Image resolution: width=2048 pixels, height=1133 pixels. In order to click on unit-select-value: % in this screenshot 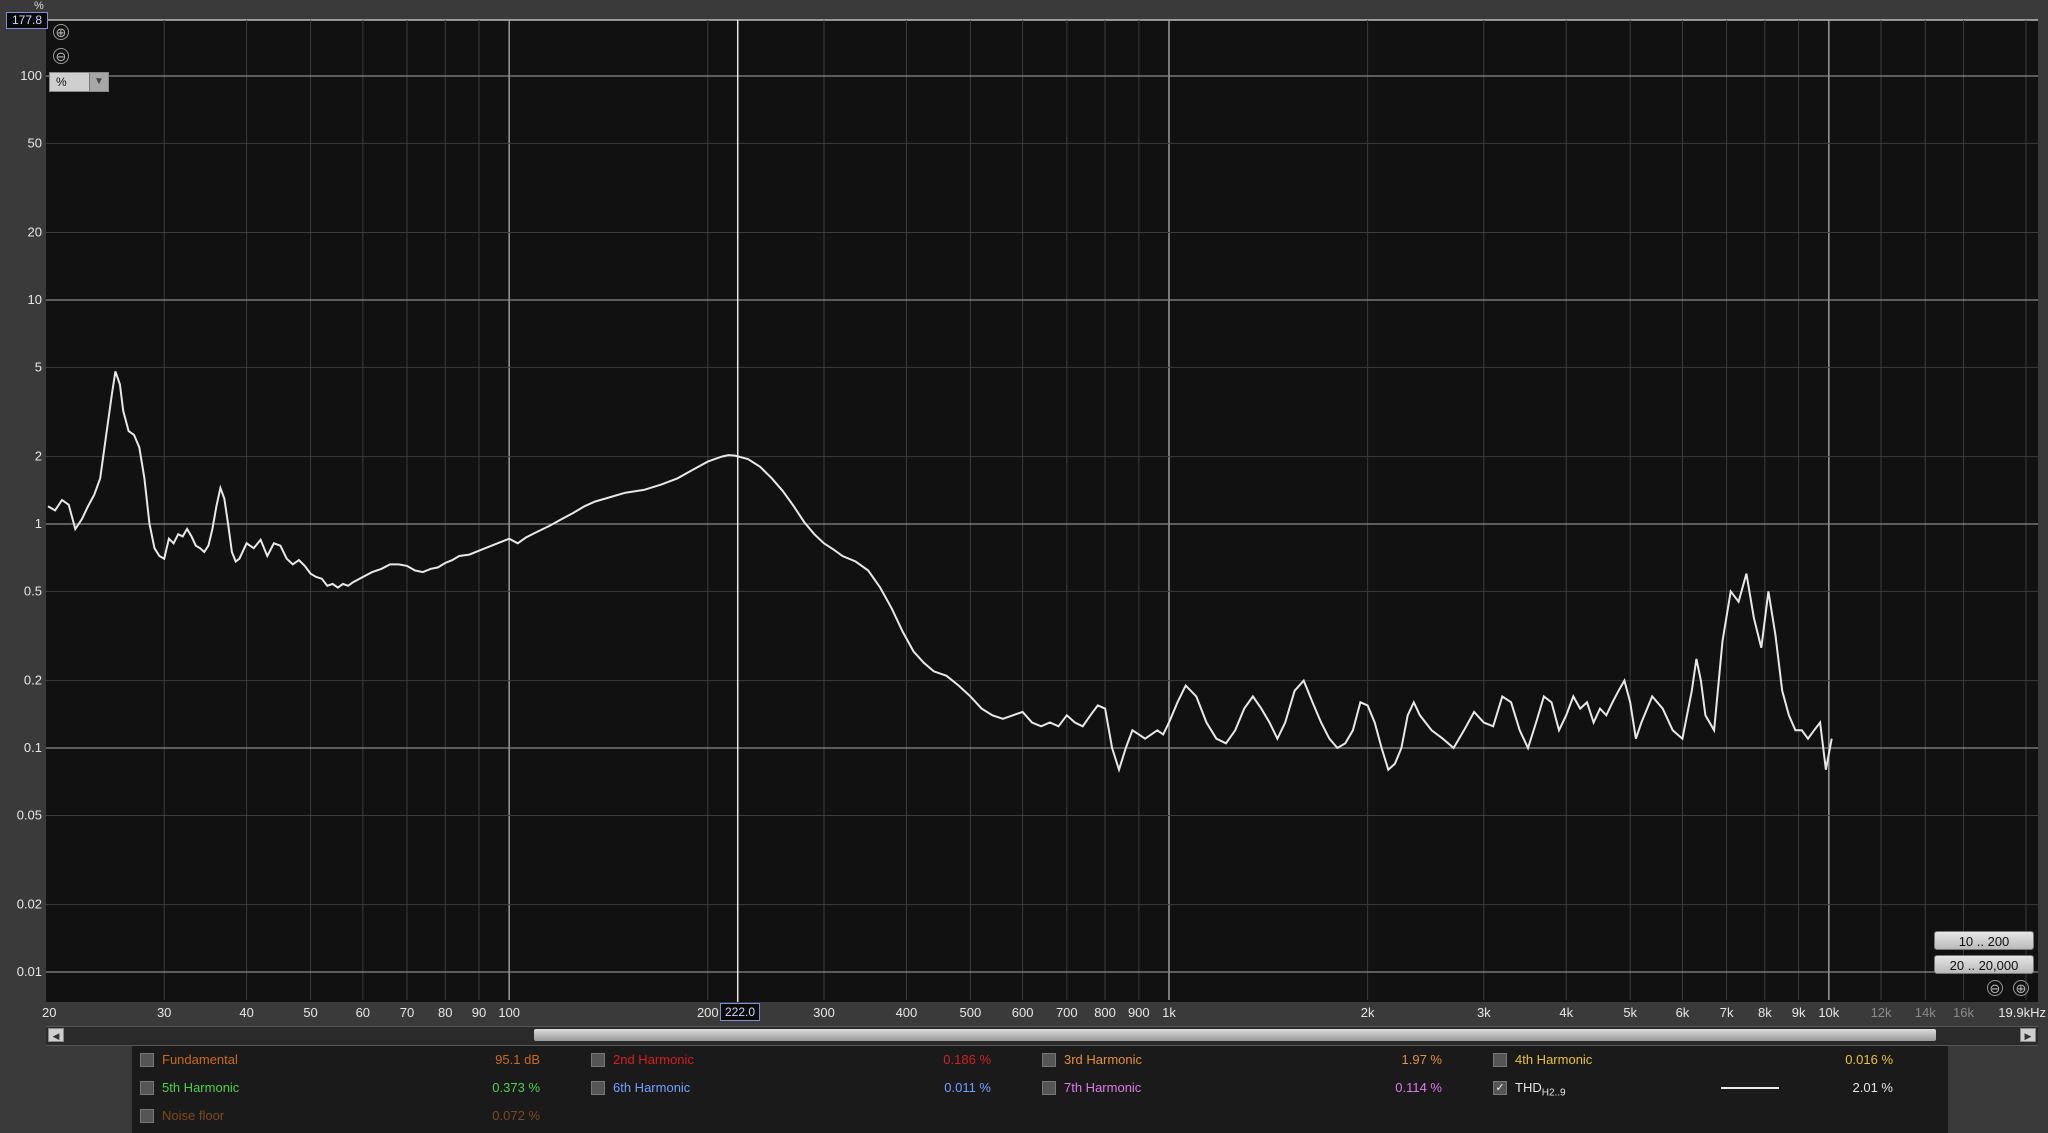, I will do `click(61, 82)`.